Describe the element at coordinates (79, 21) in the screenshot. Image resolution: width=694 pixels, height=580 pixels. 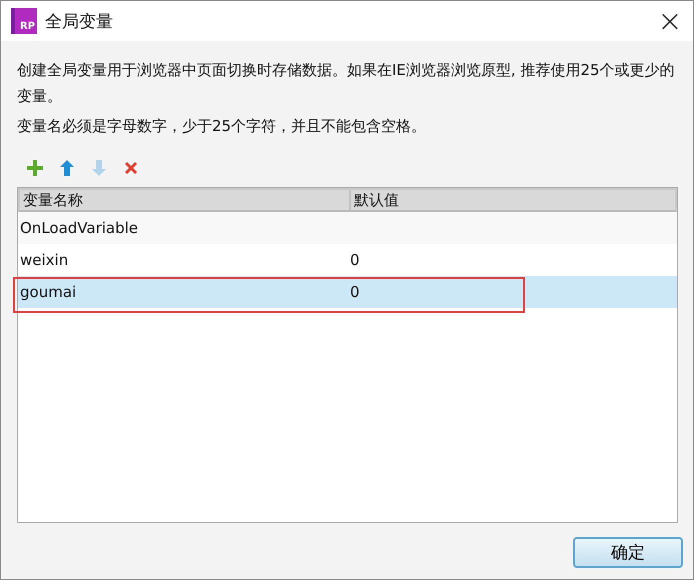
I see `window-title: 全局变量` at that location.